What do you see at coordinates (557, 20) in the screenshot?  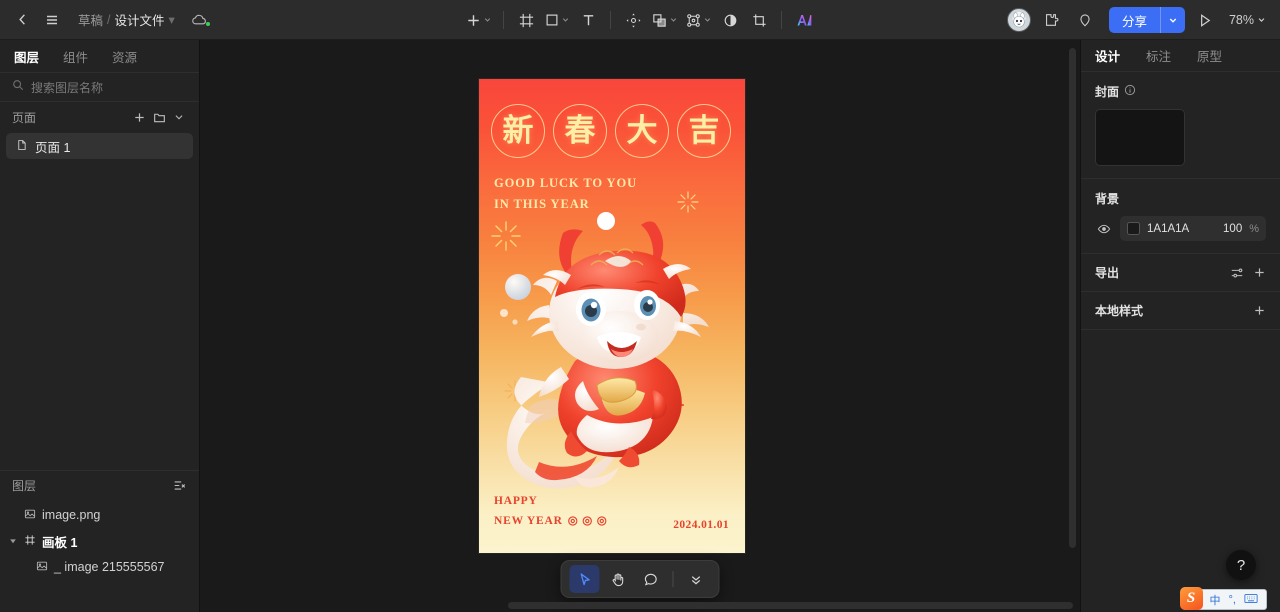 I see `shape-tool` at bounding box center [557, 20].